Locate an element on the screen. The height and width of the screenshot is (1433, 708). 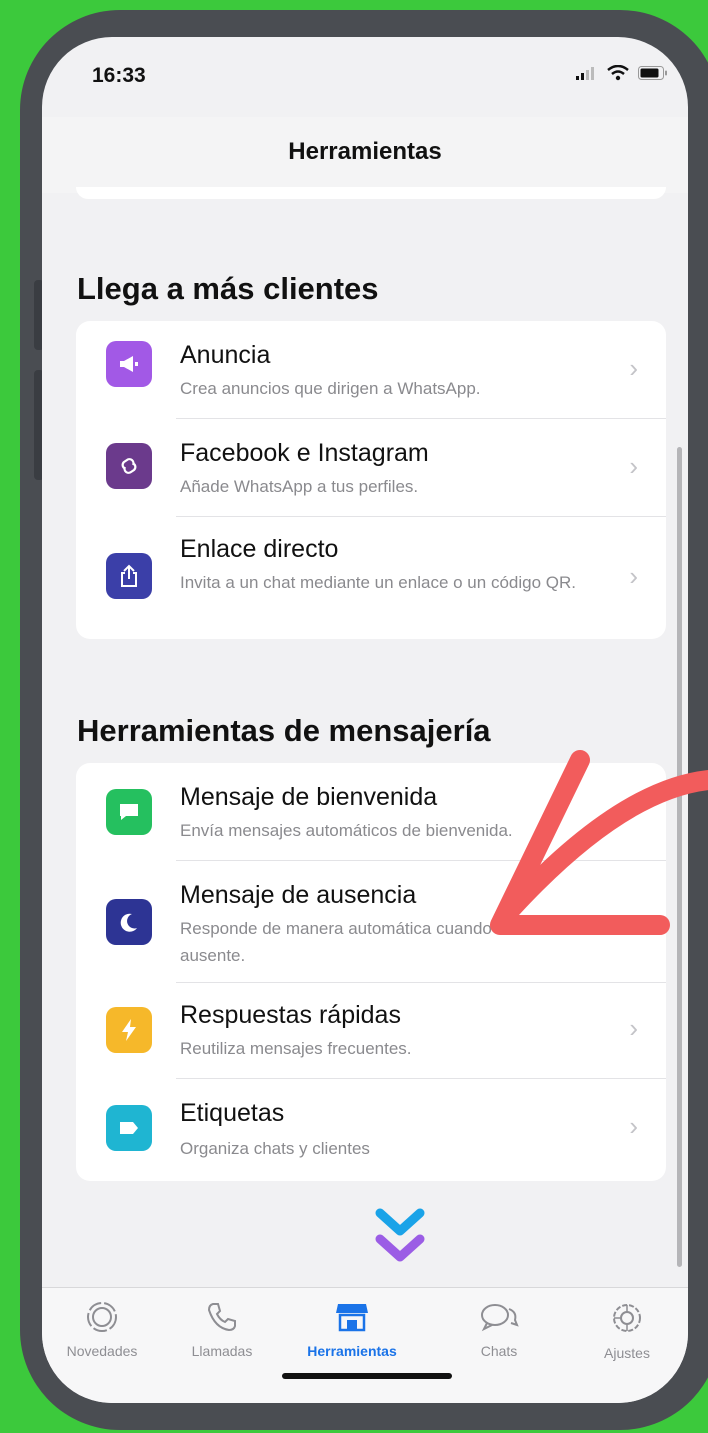
row-title: Facebook e Instagram is located at coordinates (304, 453).